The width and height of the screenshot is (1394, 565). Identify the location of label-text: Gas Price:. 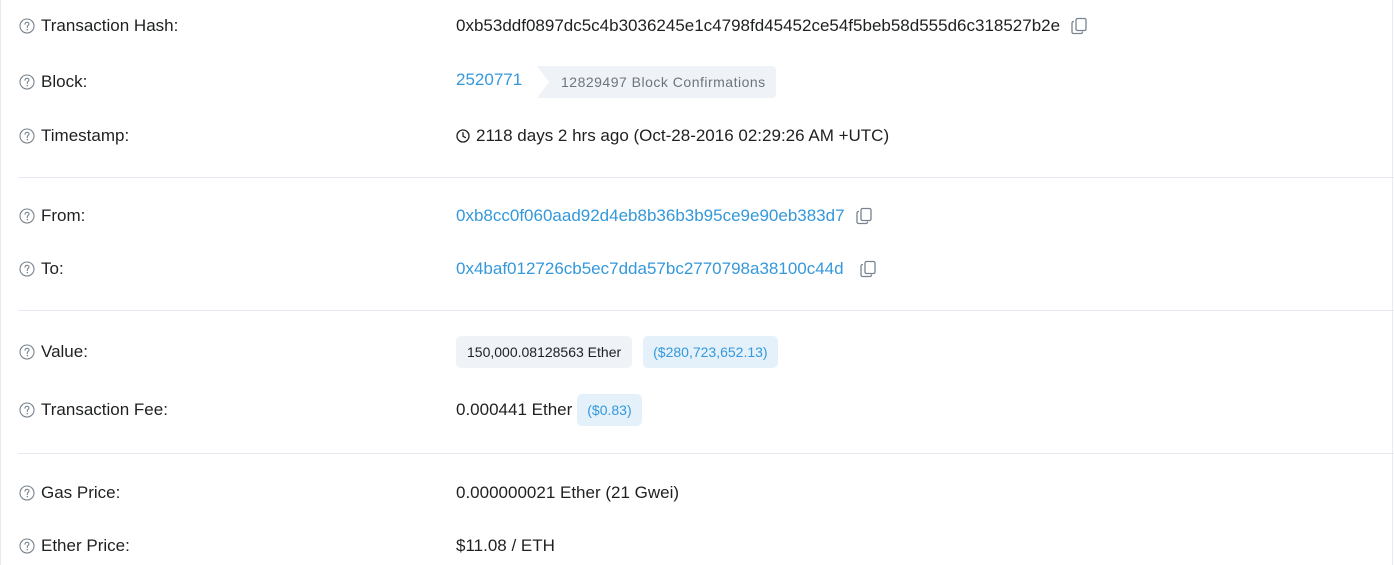
(81, 492).